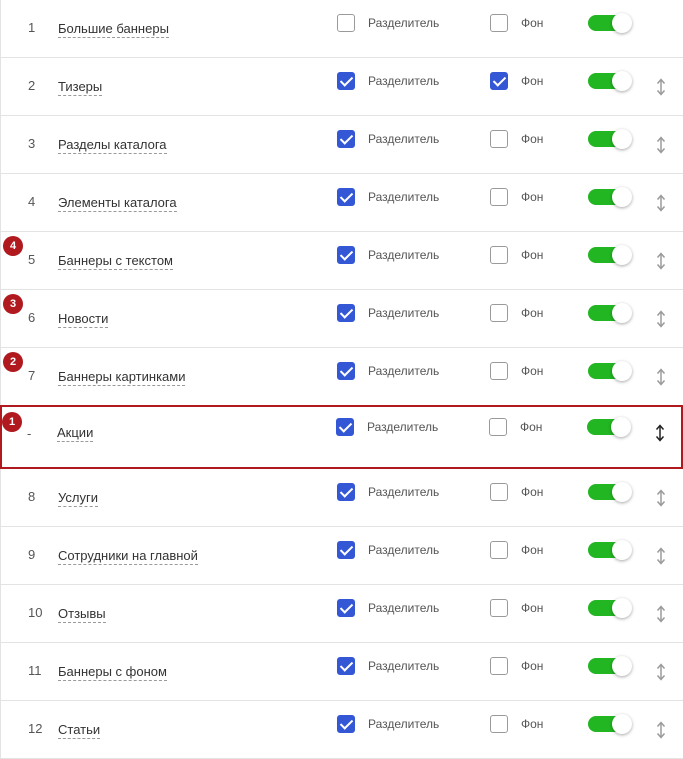  Describe the element at coordinates (32, 317) in the screenshot. I see `row-number: 6` at that location.